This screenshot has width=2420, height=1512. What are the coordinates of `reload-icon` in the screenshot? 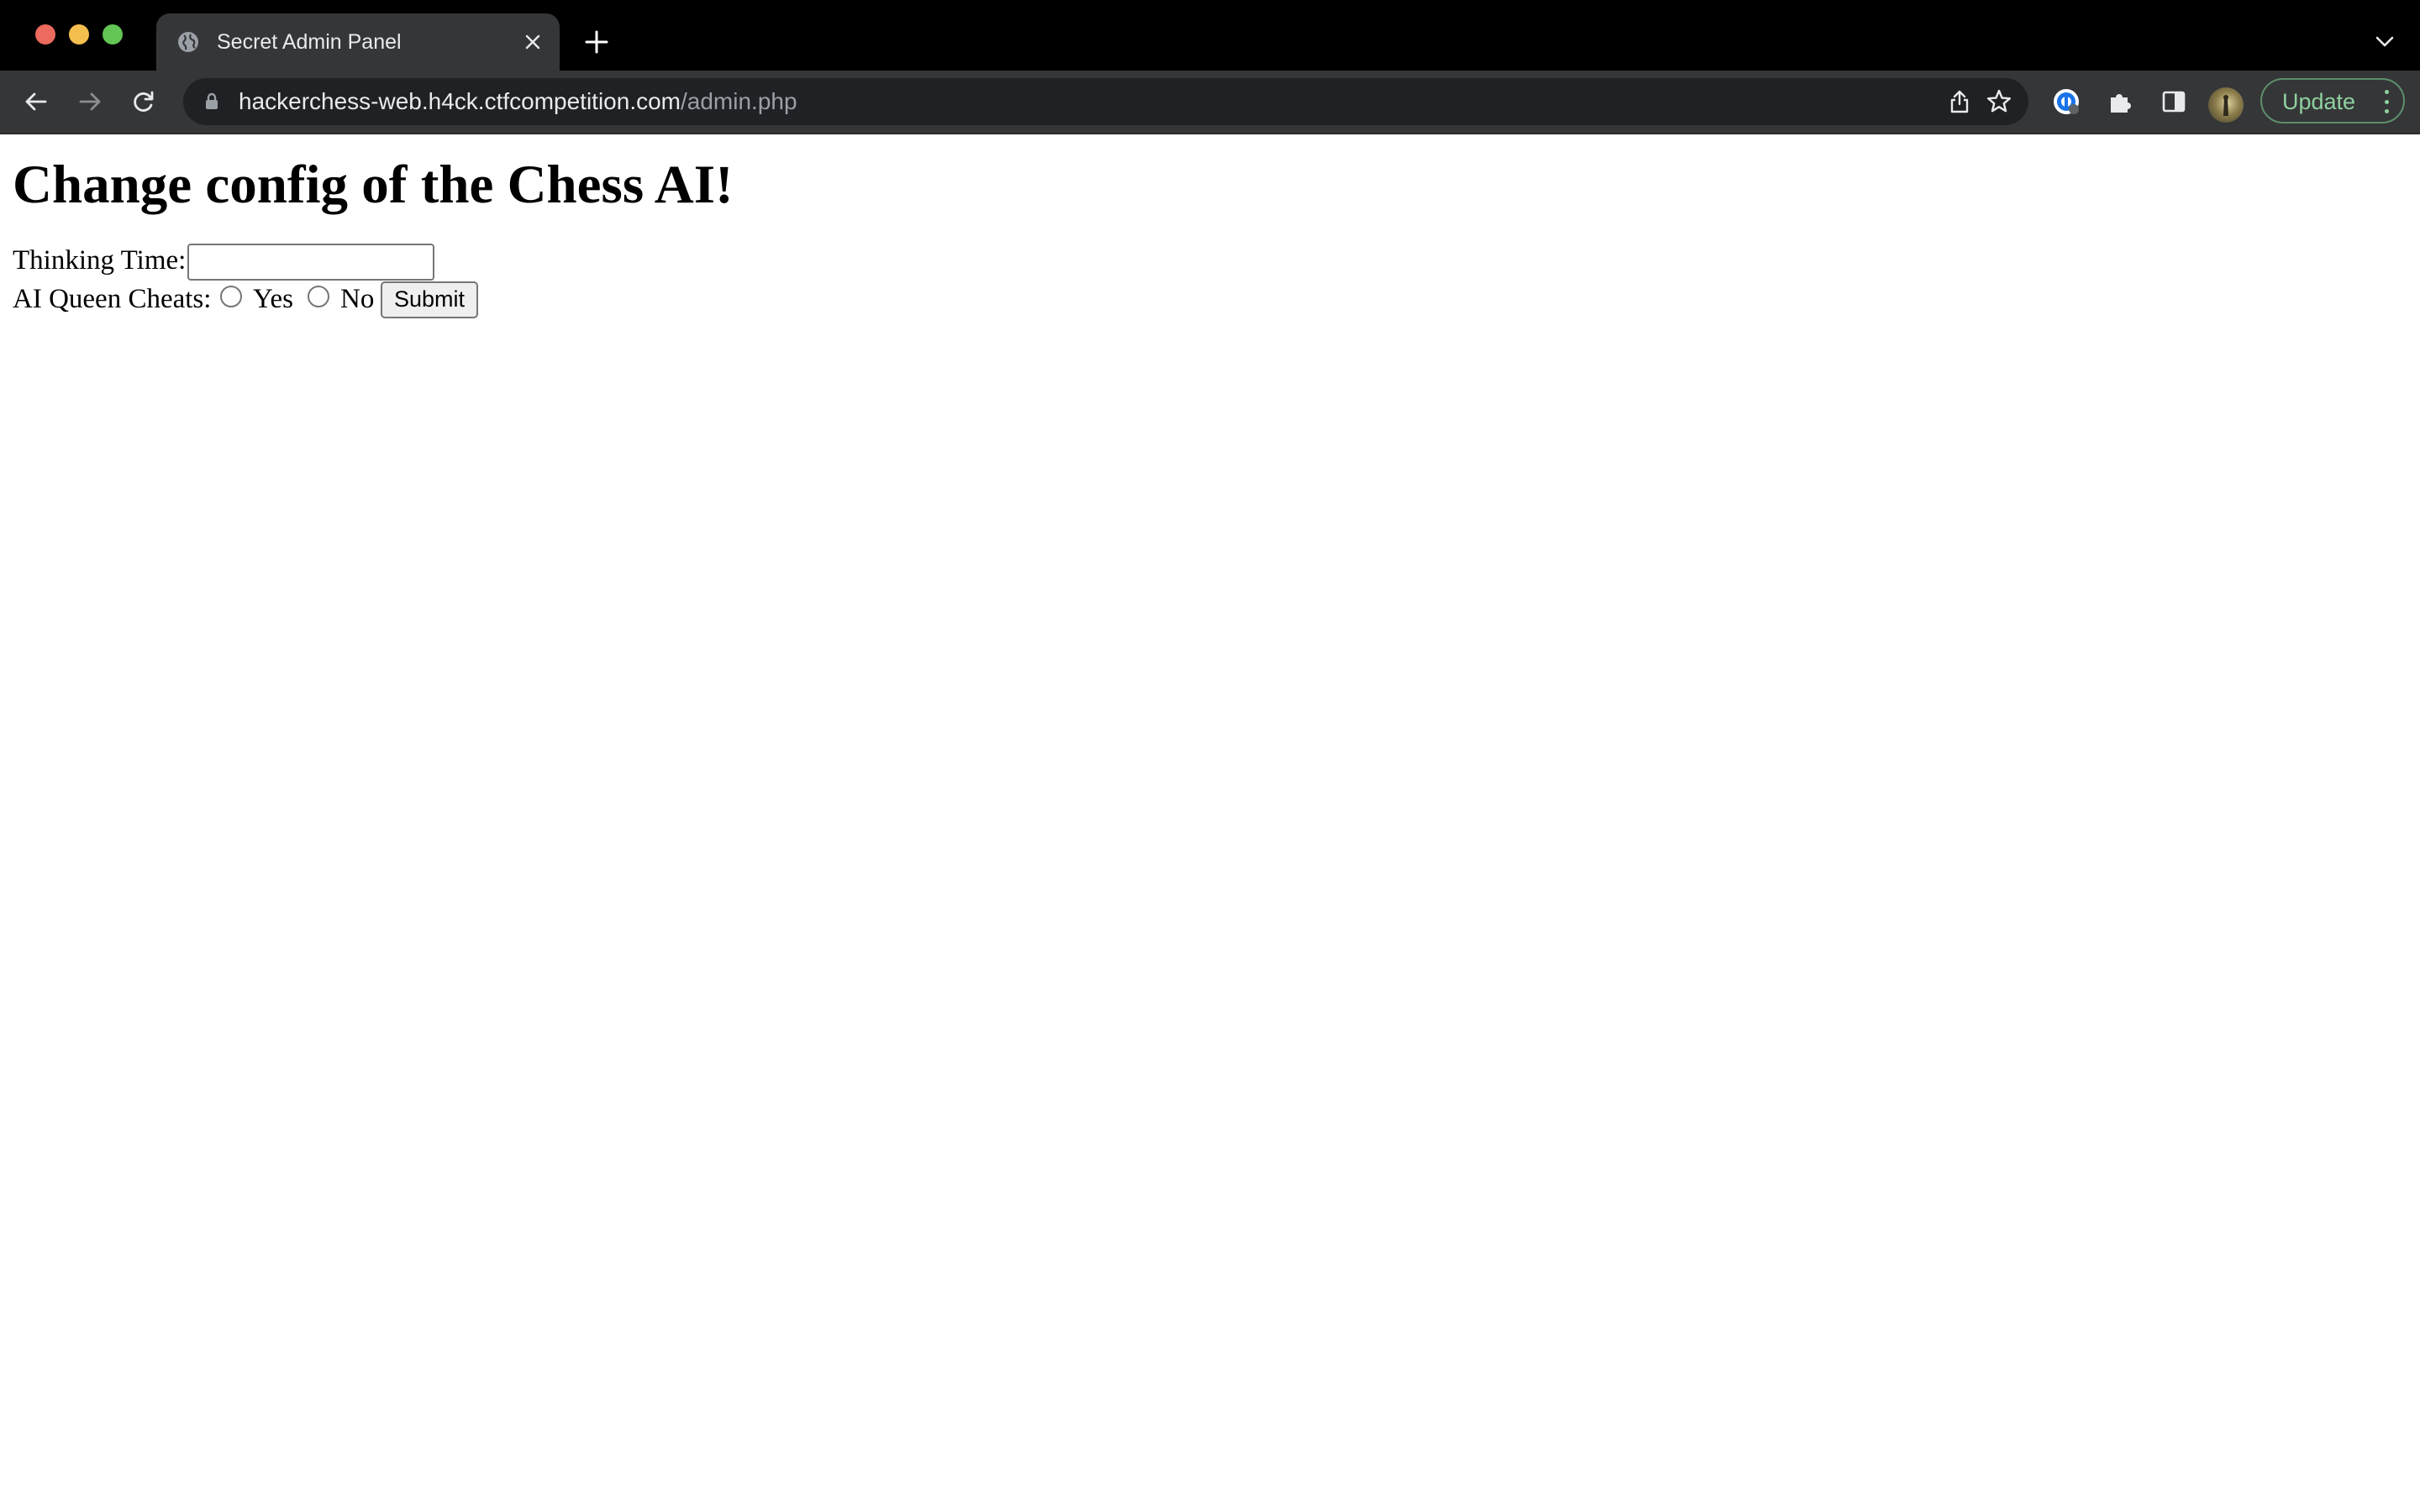 It's located at (143, 101).